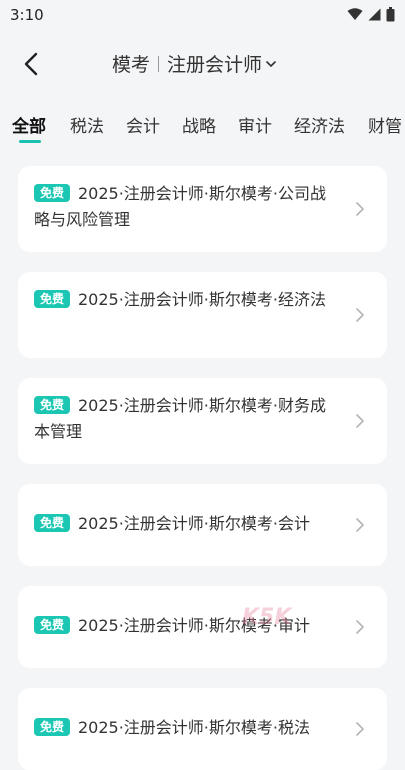 The width and height of the screenshot is (405, 770). I want to click on tab-tax-law: 税法, so click(87, 124).